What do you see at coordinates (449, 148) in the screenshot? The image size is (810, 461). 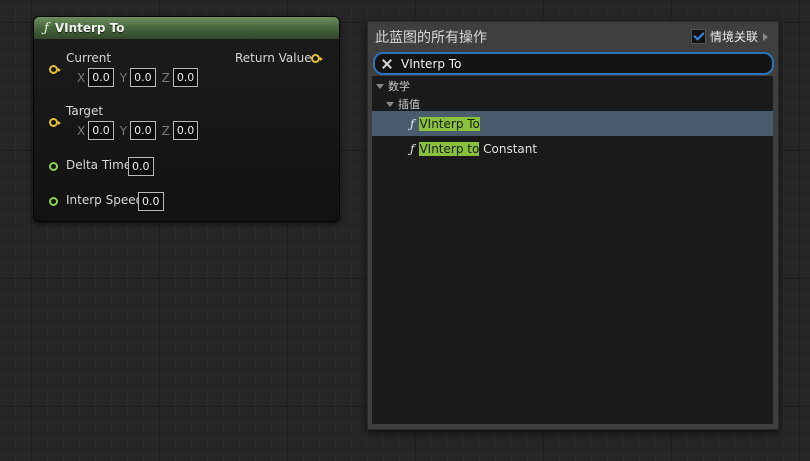 I see `search-match-highlight: VInterp to` at bounding box center [449, 148].